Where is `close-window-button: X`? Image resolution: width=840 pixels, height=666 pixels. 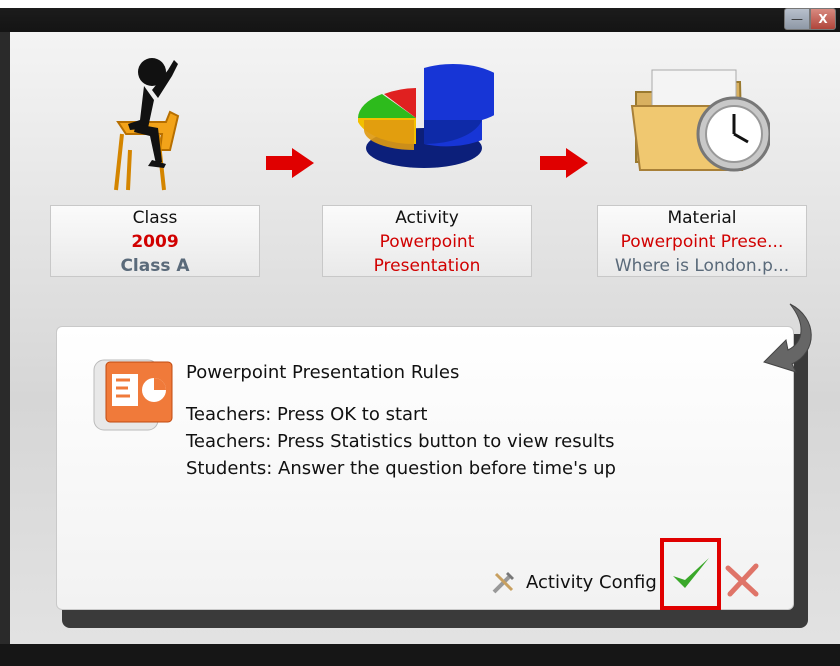
close-window-button: X is located at coordinates (823, 19).